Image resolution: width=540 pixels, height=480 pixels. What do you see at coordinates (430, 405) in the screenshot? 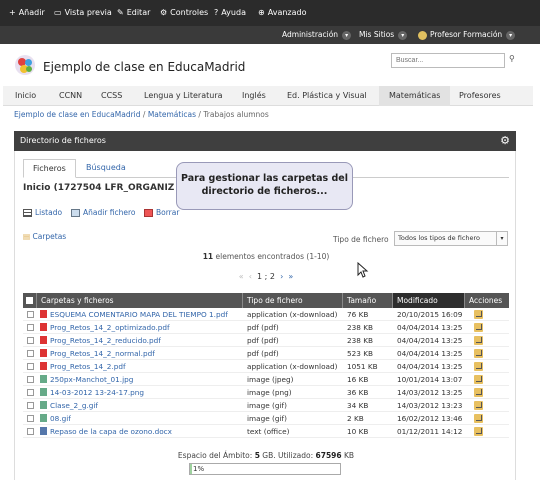
I see `file-modified-cell: 14/03/2012 13:23` at bounding box center [430, 405].